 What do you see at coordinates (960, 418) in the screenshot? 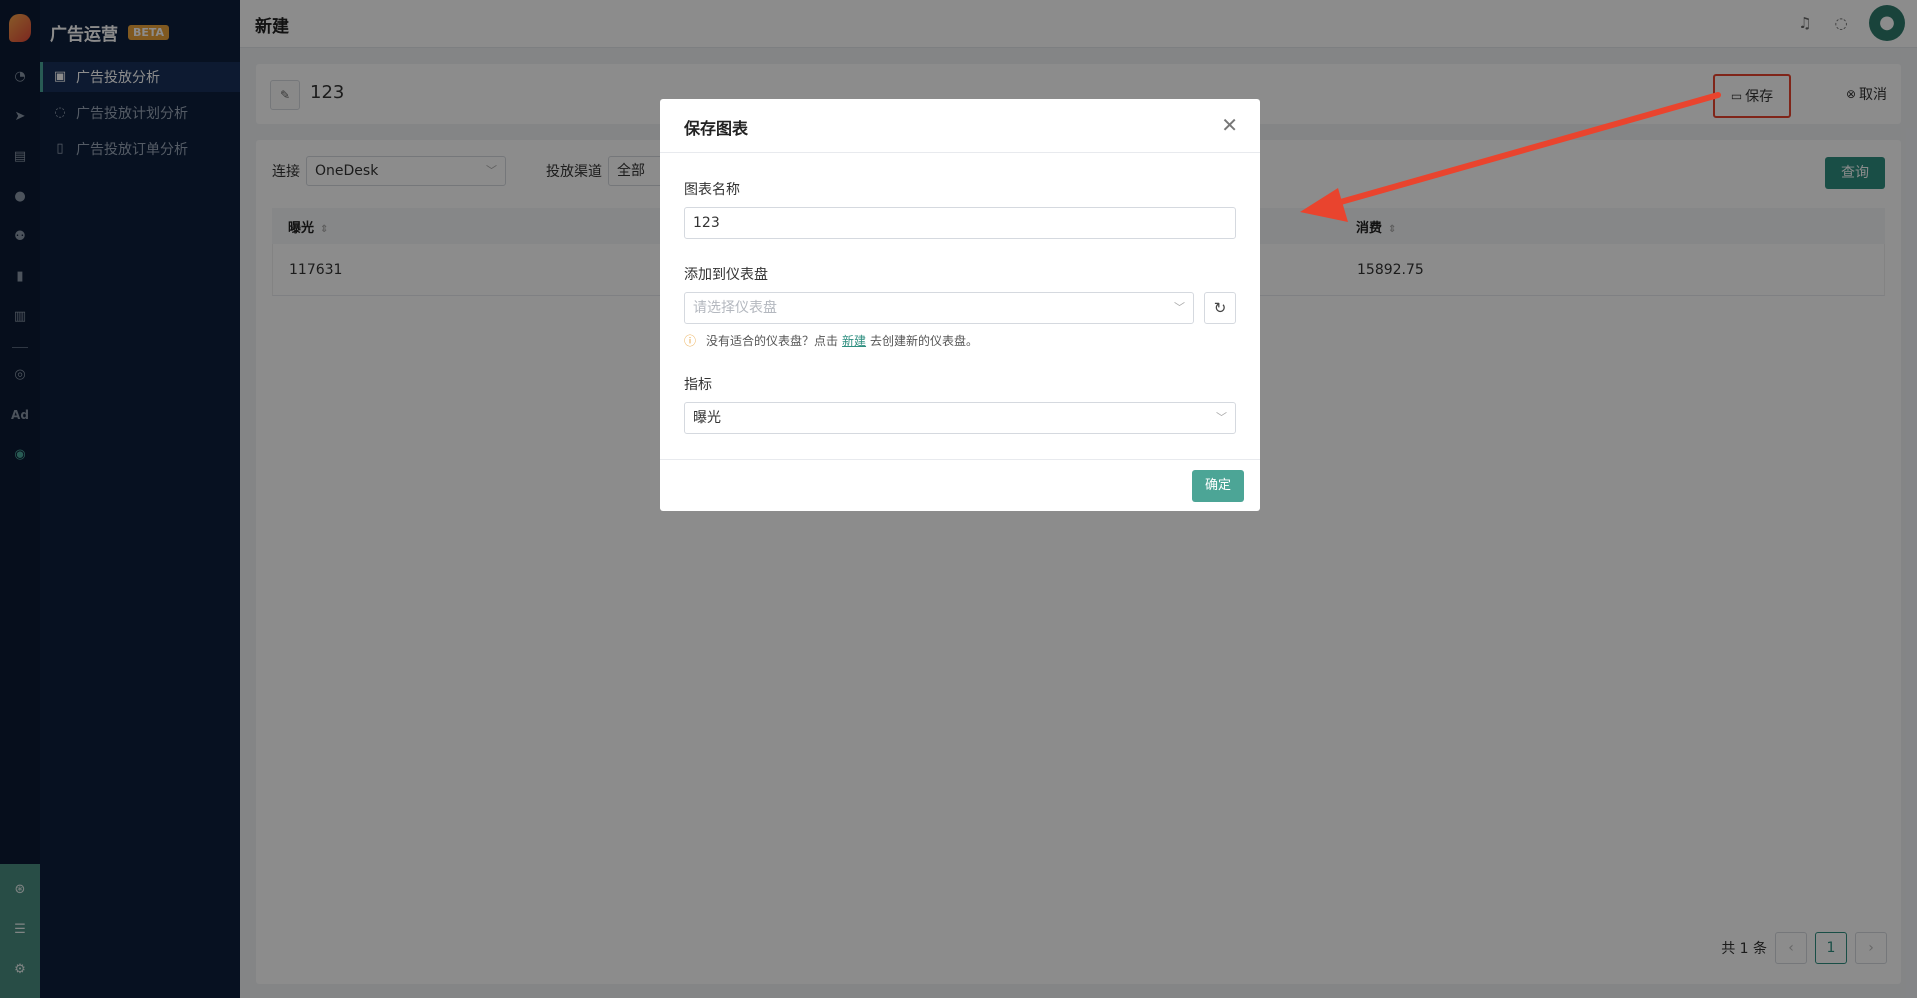
I see `metric-select: 曝光 ﹀` at bounding box center [960, 418].